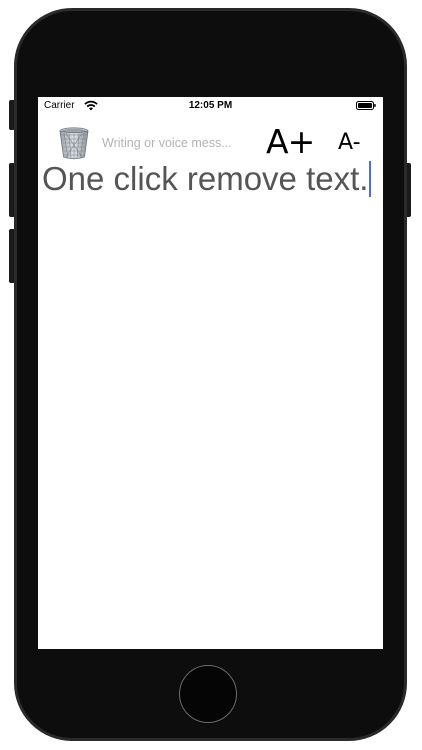 Image resolution: width=422 pixels, height=750 pixels. I want to click on trash-can-icon, so click(74, 143).